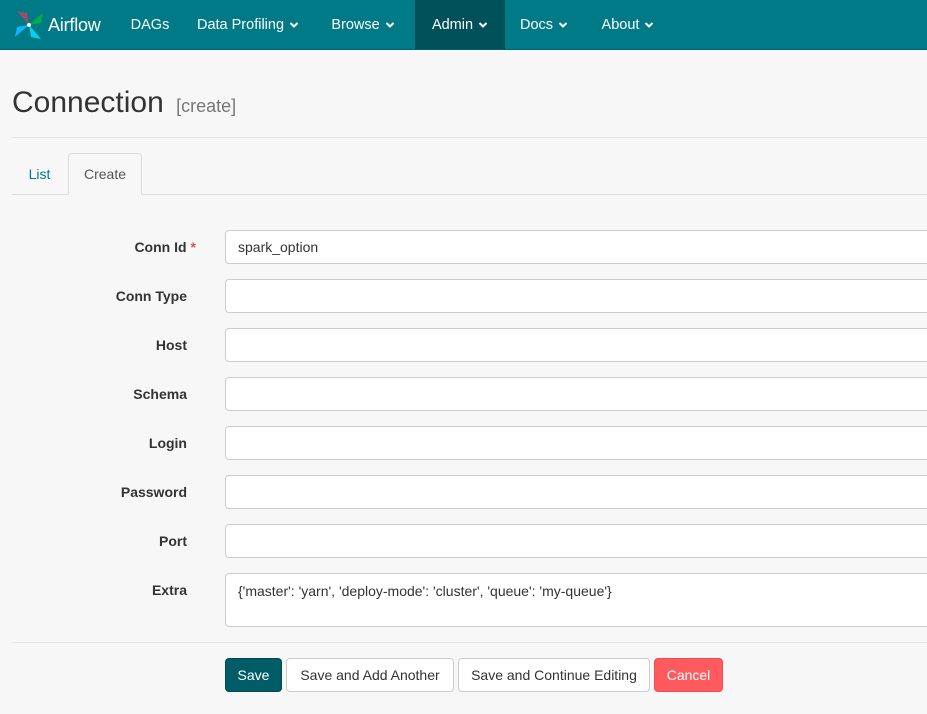 Image resolution: width=927 pixels, height=714 pixels. Describe the element at coordinates (169, 590) in the screenshot. I see `extra-label: Extra` at that location.